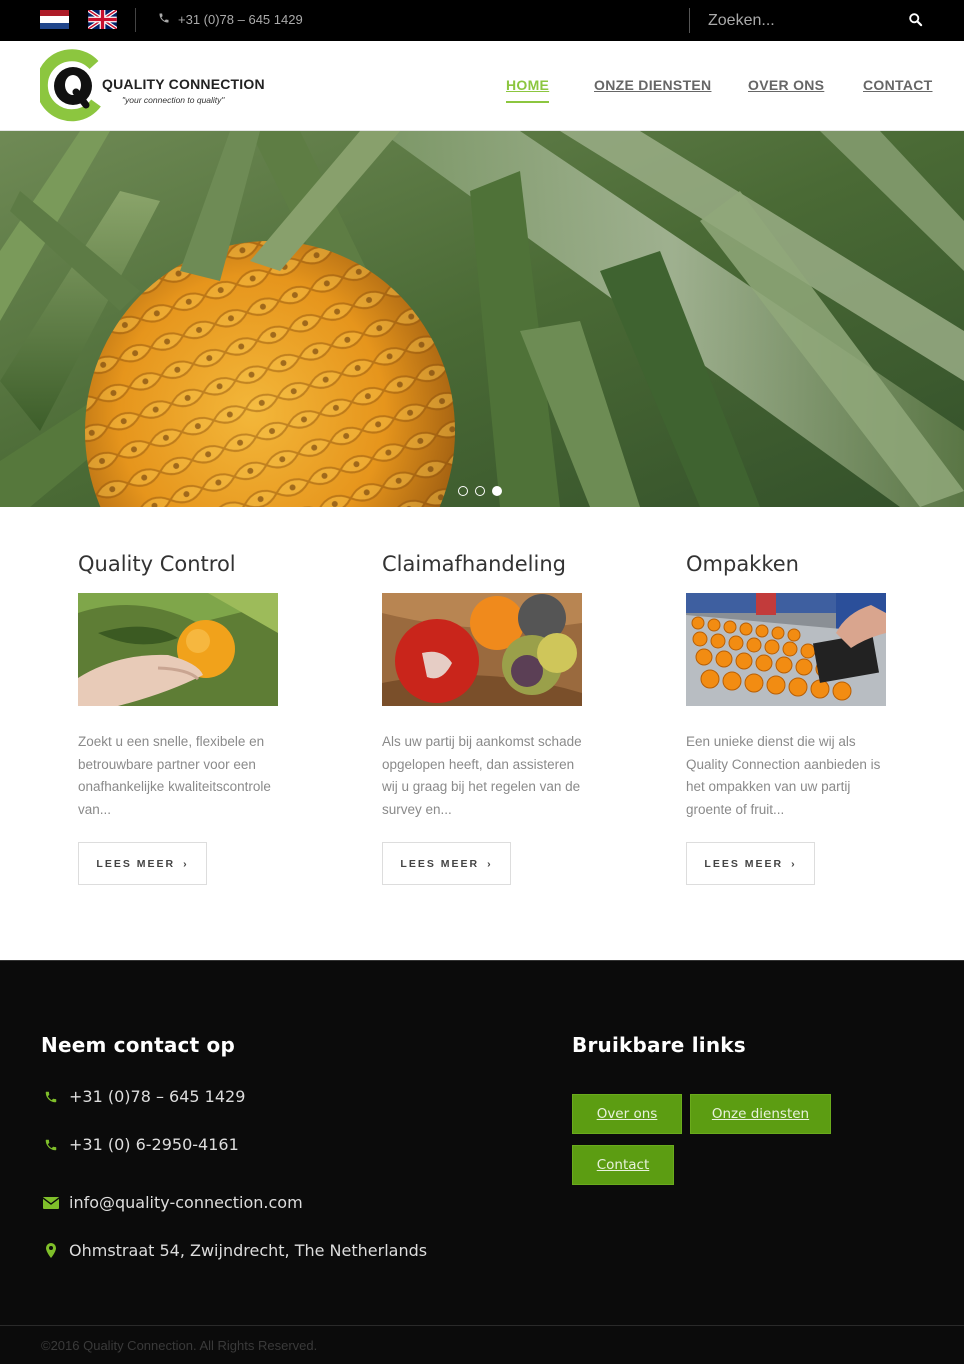 The width and height of the screenshot is (964, 1364). What do you see at coordinates (482, 649) in the screenshot?
I see `rotten-fruit-photo` at bounding box center [482, 649].